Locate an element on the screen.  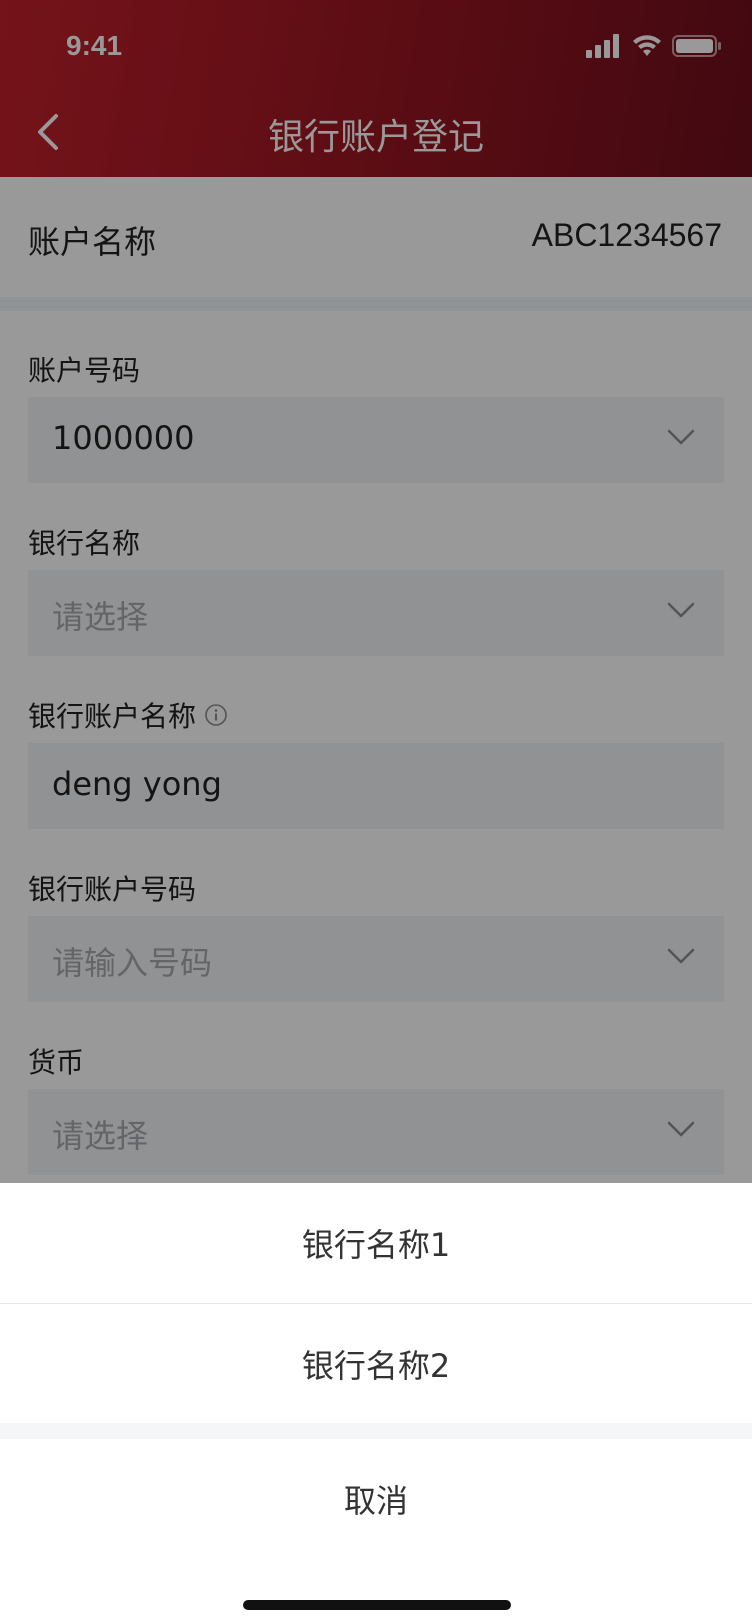
home-indicator is located at coordinates (377, 1605).